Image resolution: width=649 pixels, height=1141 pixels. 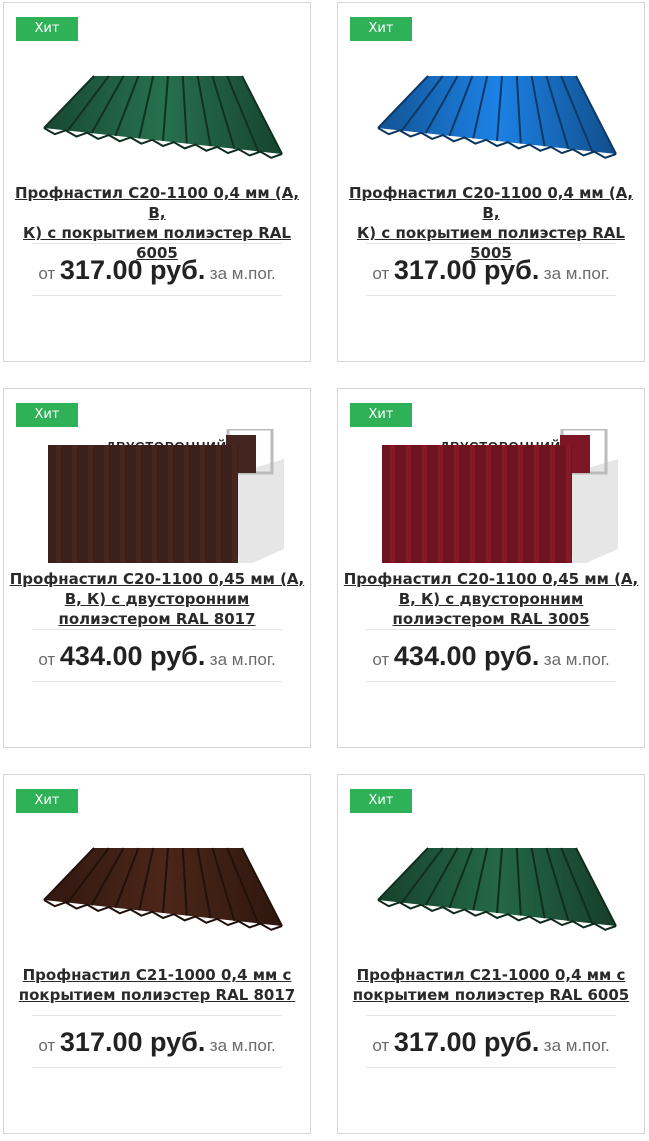 I want to click on product-title-line: покрытием полиэстер RAL 6005, so click(x=491, y=995).